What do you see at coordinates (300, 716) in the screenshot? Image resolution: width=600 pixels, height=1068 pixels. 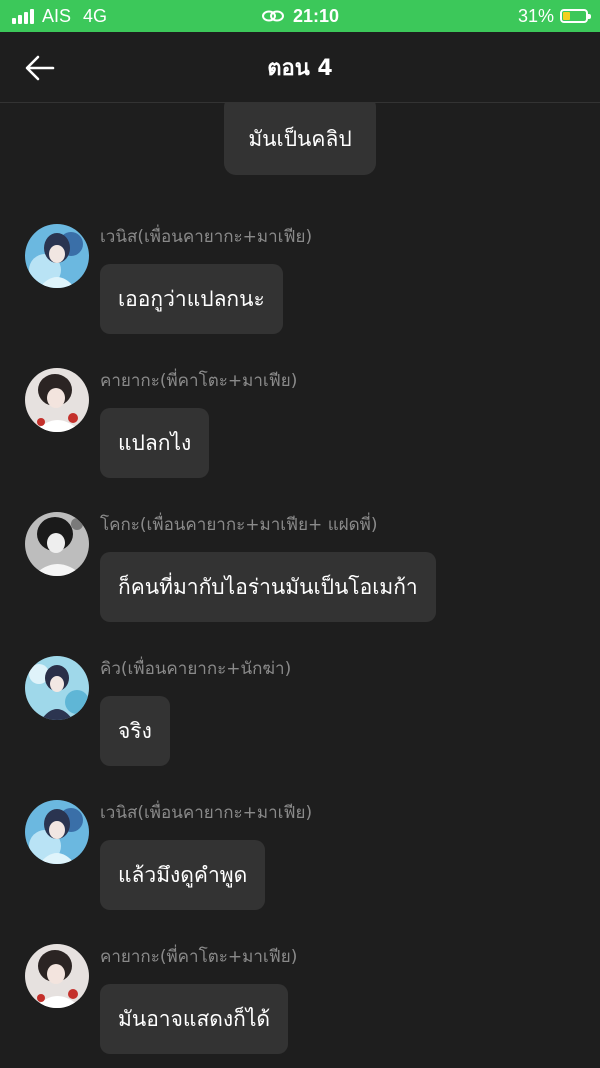 I see `chat-message: คิว(เพื่อนคายากะ+นักฆ่า) จริง` at bounding box center [300, 716].